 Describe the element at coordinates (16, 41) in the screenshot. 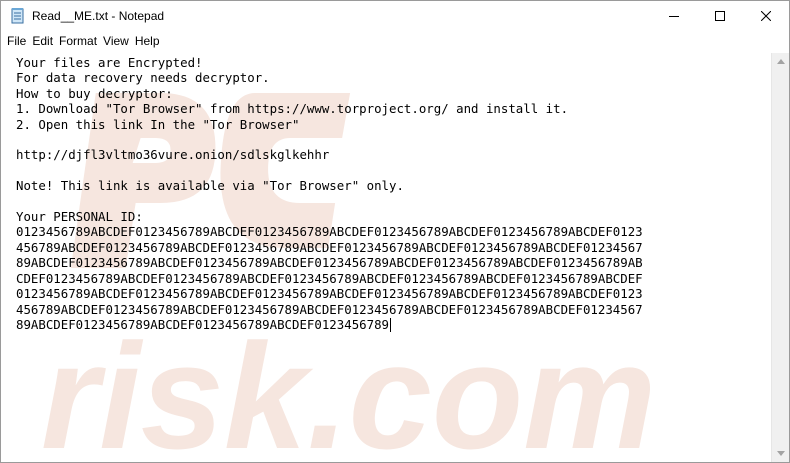

I see `menu-file: File` at that location.